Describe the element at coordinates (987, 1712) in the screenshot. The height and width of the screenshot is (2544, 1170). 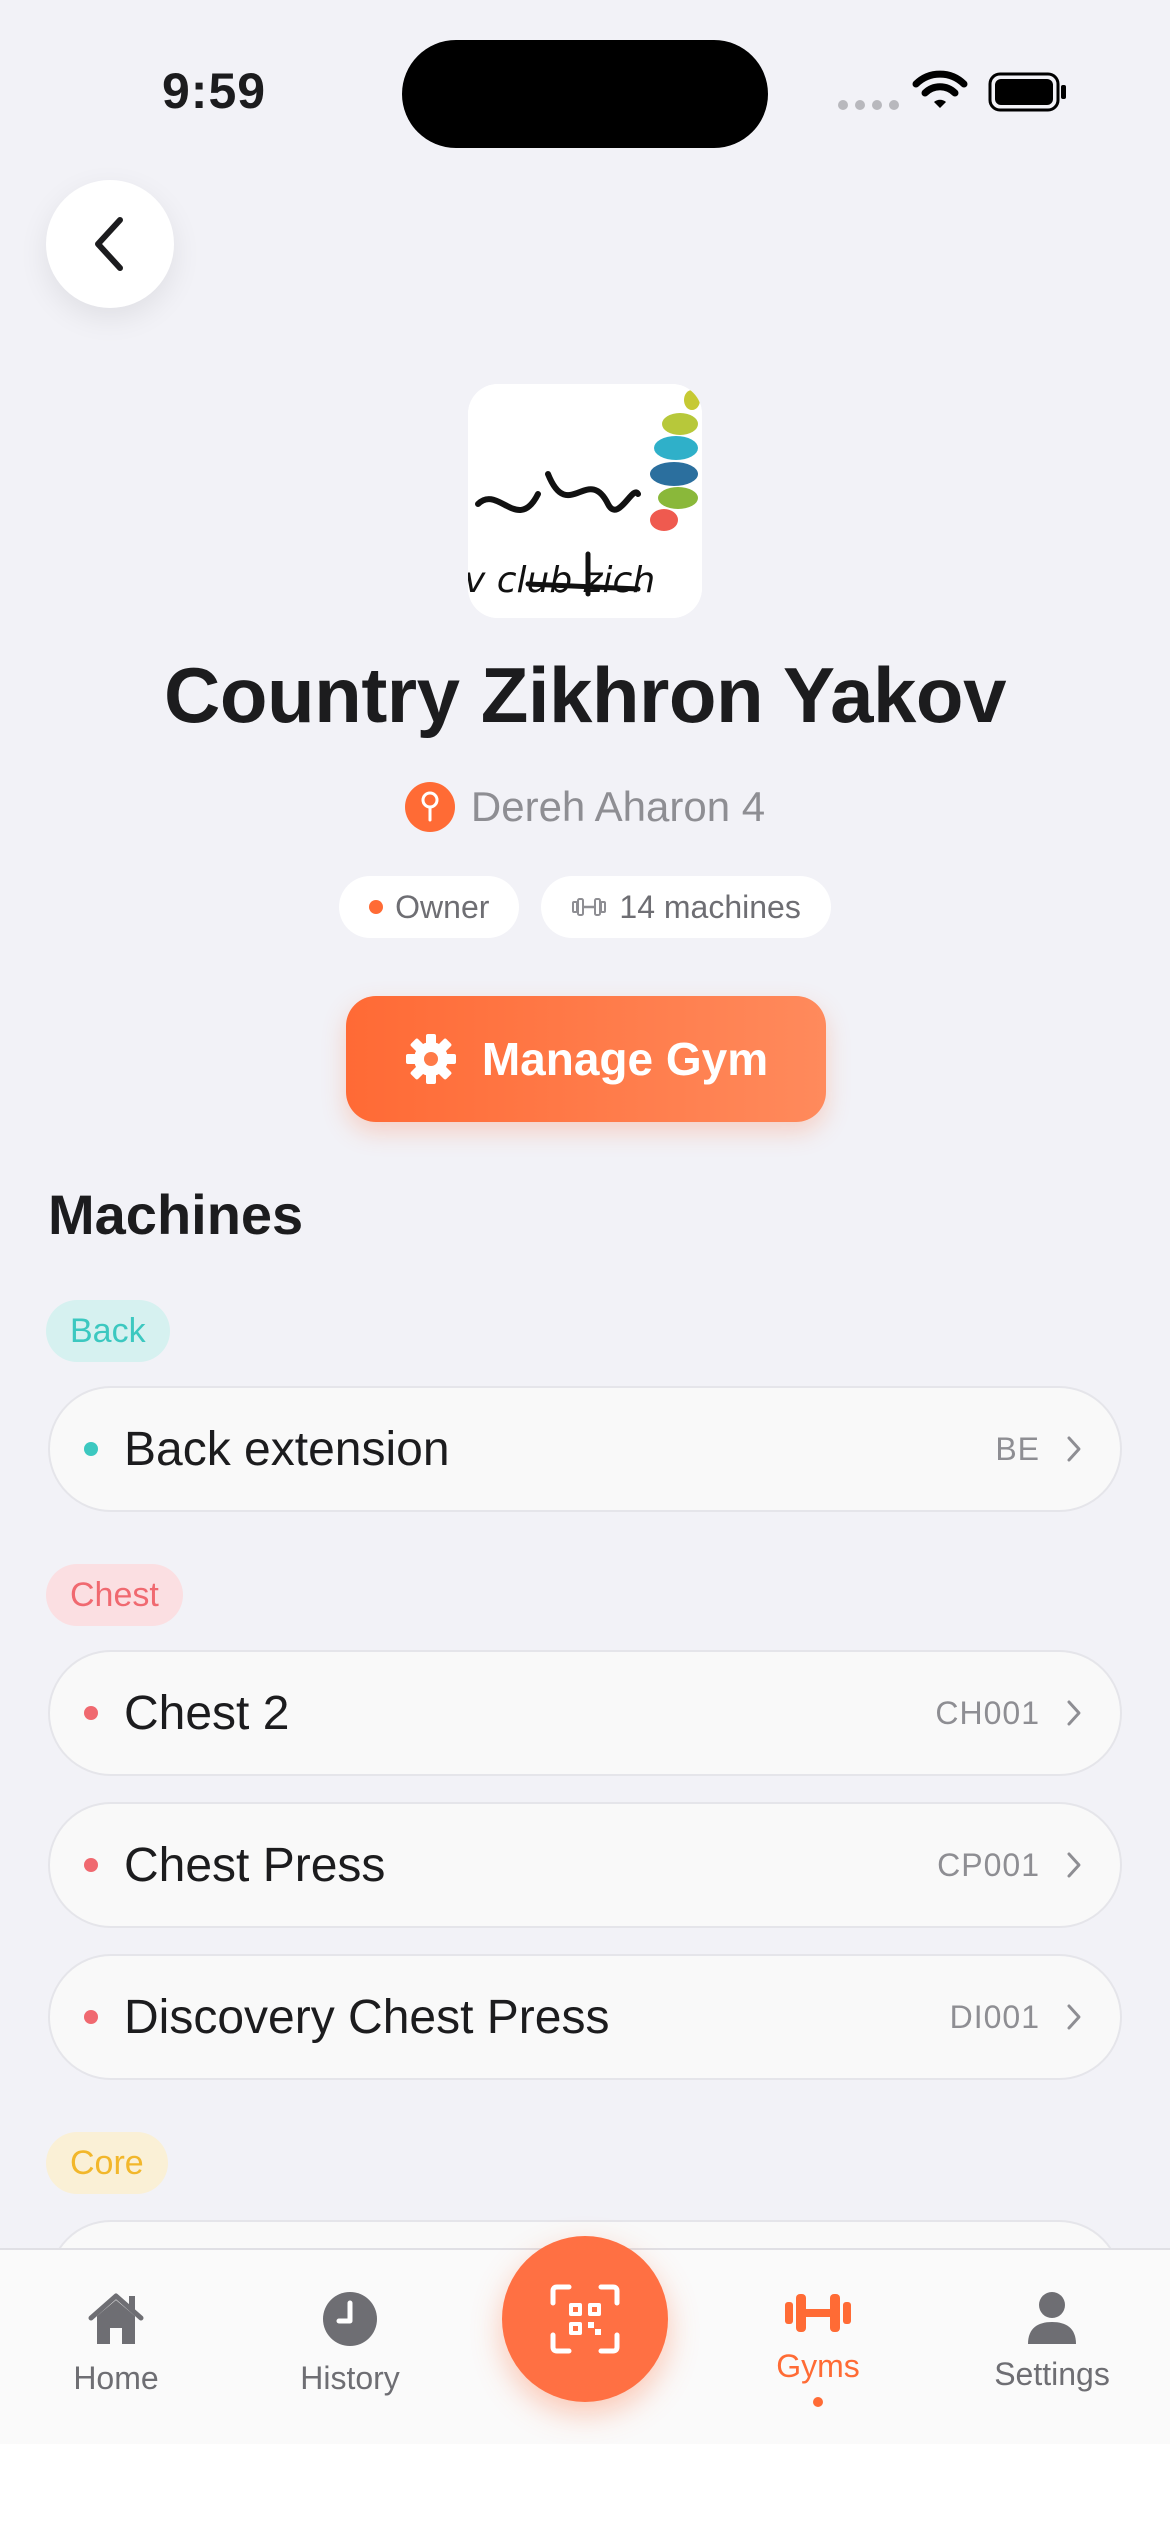
I see `machine-code: CH001` at that location.